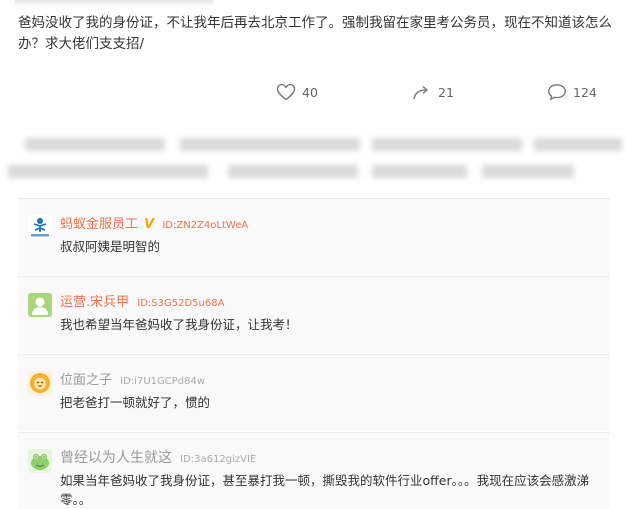 This screenshot has height=509, width=640. What do you see at coordinates (163, 381) in the screenshot?
I see `comment-user-id: ID:i7U1GCPd84w` at bounding box center [163, 381].